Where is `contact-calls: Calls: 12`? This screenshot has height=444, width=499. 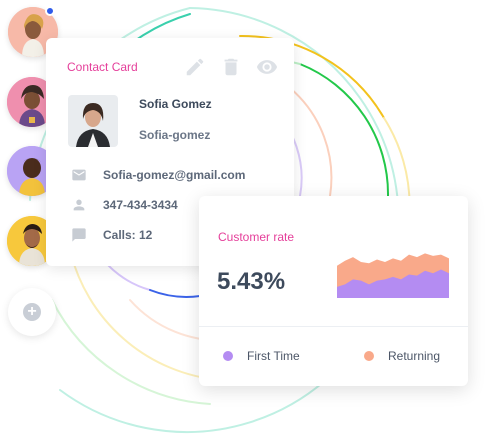
contact-calls: Calls: 12 is located at coordinates (128, 235).